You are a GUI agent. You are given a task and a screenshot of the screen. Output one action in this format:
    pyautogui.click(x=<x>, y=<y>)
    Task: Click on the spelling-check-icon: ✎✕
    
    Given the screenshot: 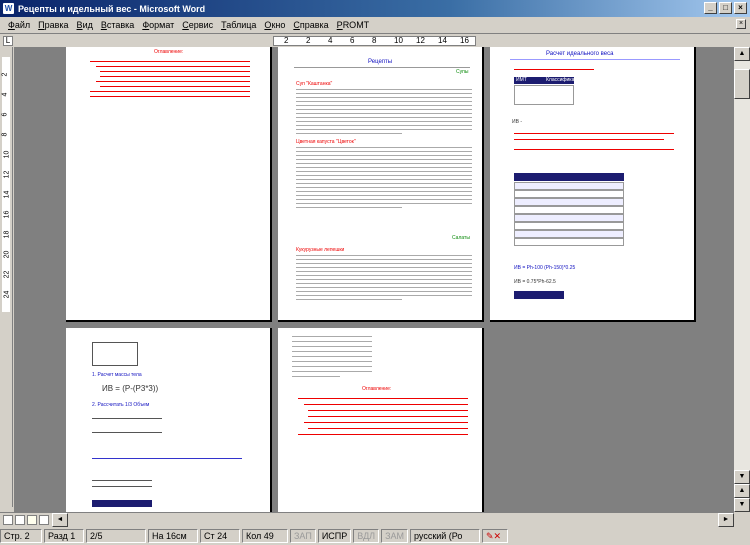 What is the action you would take?
    pyautogui.click(x=495, y=536)
    